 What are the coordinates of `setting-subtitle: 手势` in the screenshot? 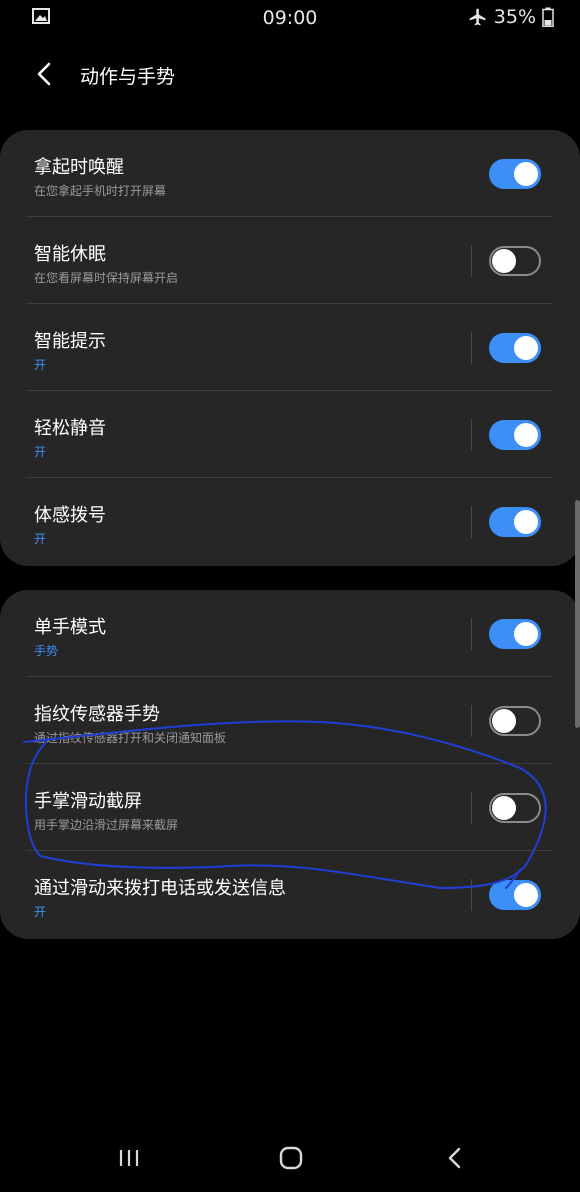 It's located at (46, 651).